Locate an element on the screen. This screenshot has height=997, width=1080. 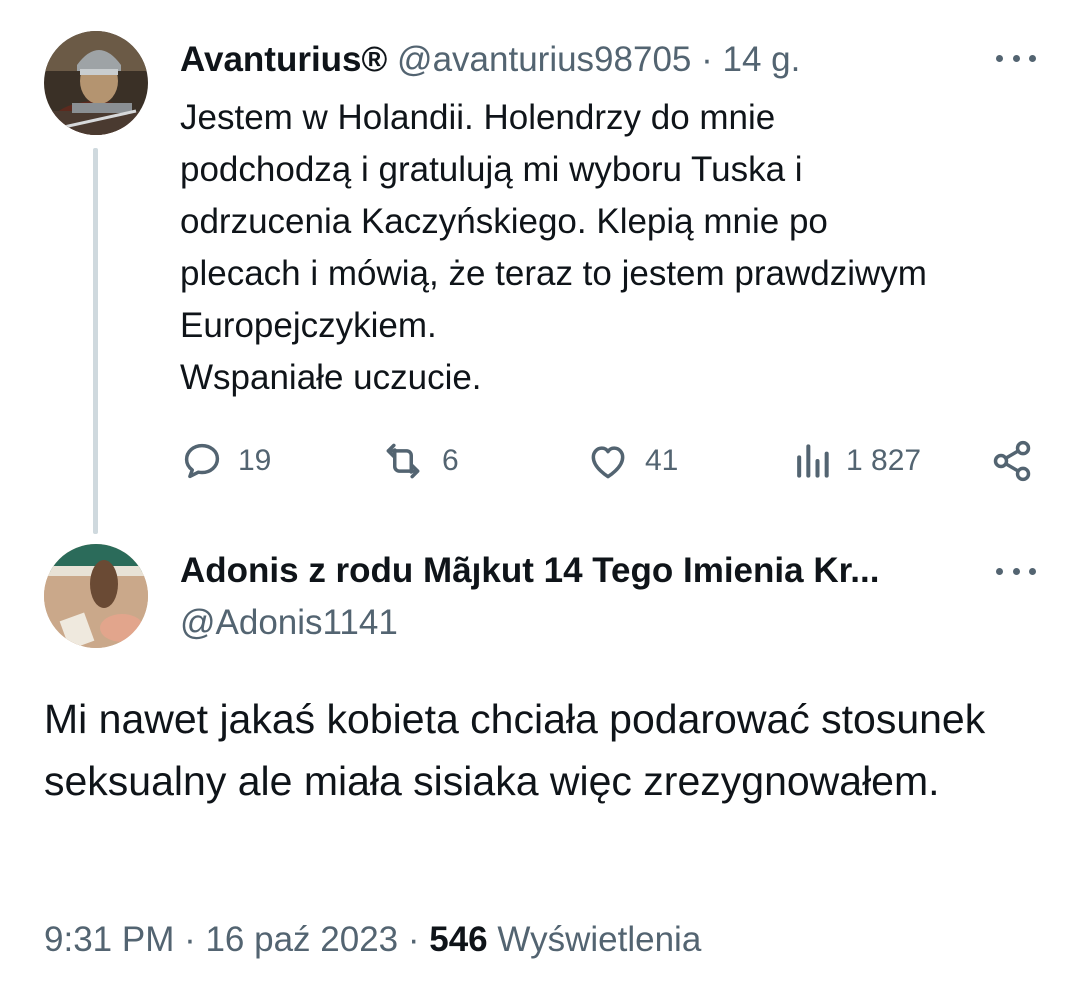
tweet-header: Avanturius® @avanturius98705 · 14 g. is located at coordinates (490, 60).